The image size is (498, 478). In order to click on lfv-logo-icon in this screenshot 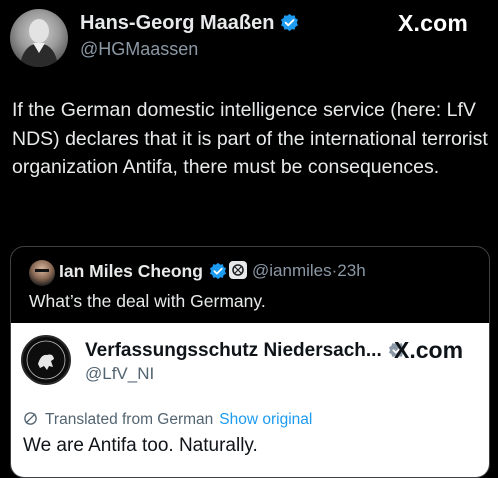, I will do `click(46, 360)`.